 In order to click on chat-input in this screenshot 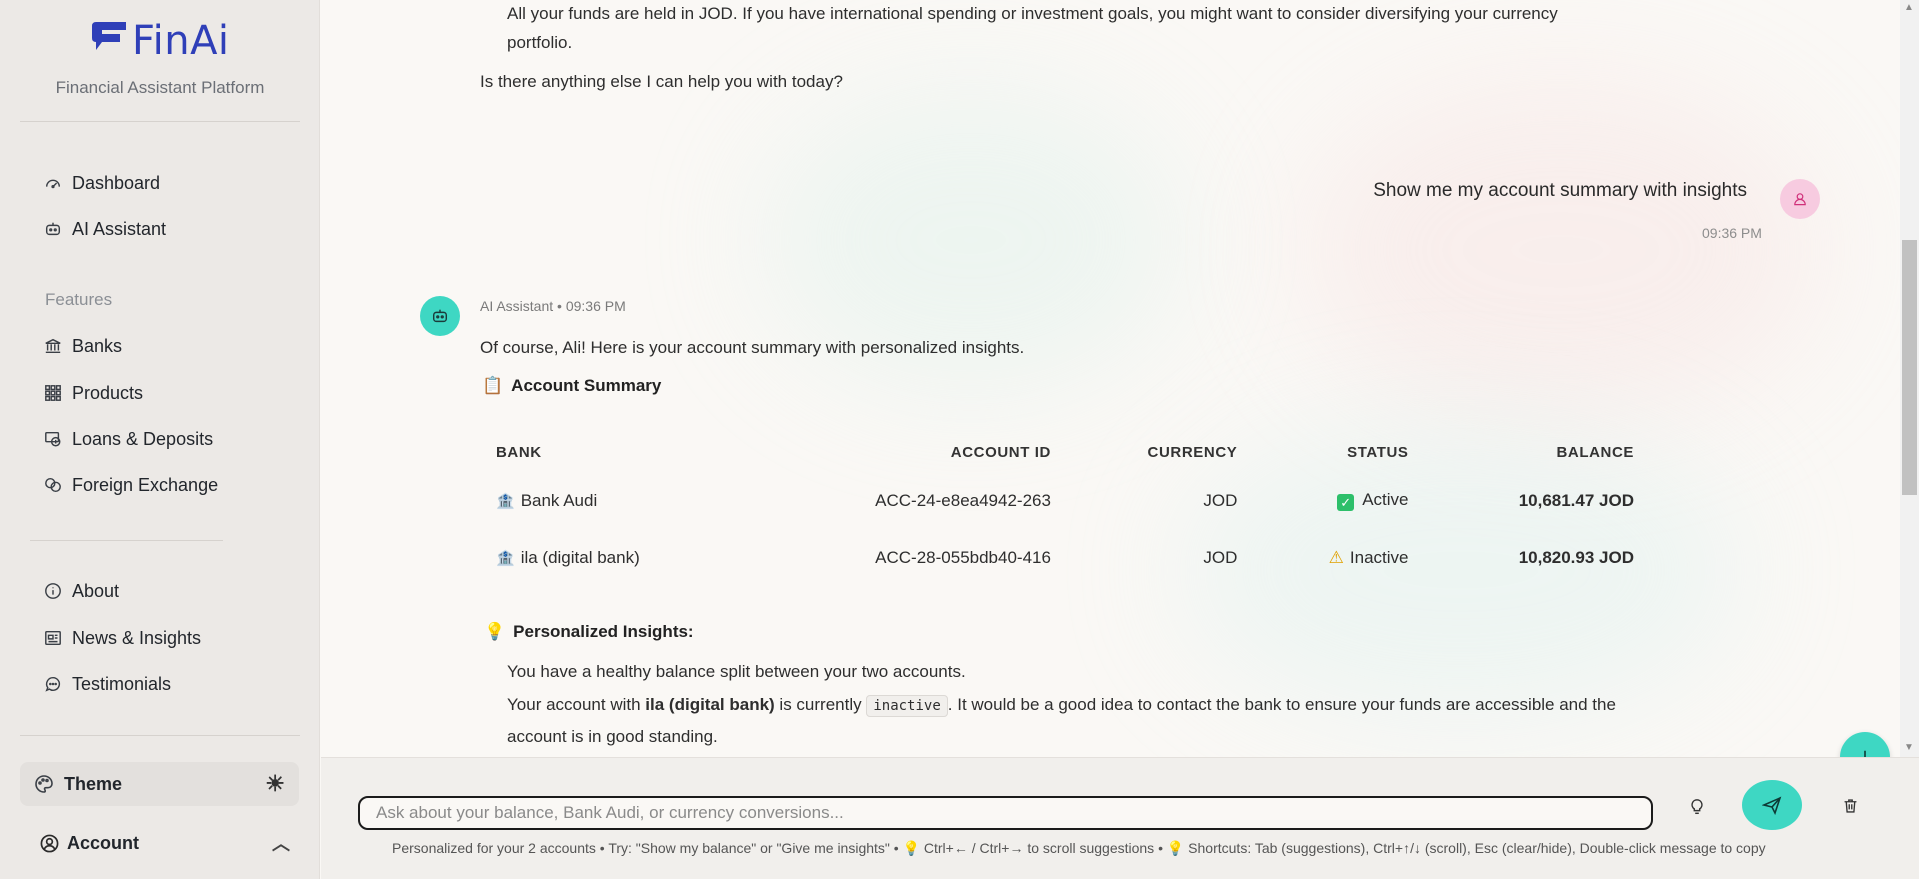, I will do `click(1005, 813)`.